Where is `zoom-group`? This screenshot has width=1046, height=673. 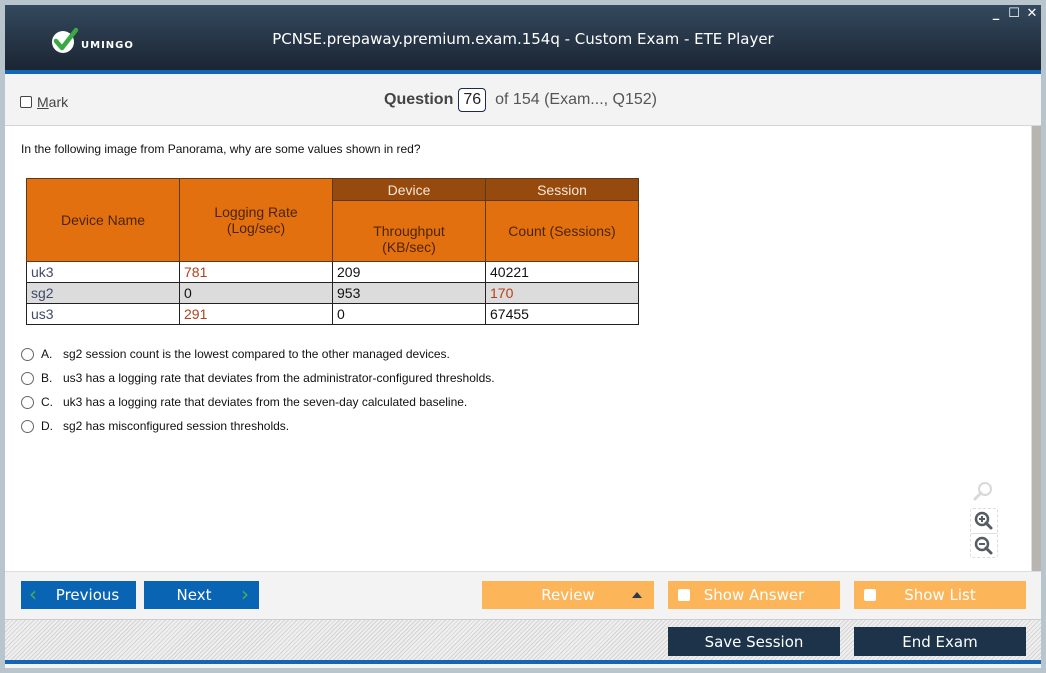 zoom-group is located at coordinates (984, 533).